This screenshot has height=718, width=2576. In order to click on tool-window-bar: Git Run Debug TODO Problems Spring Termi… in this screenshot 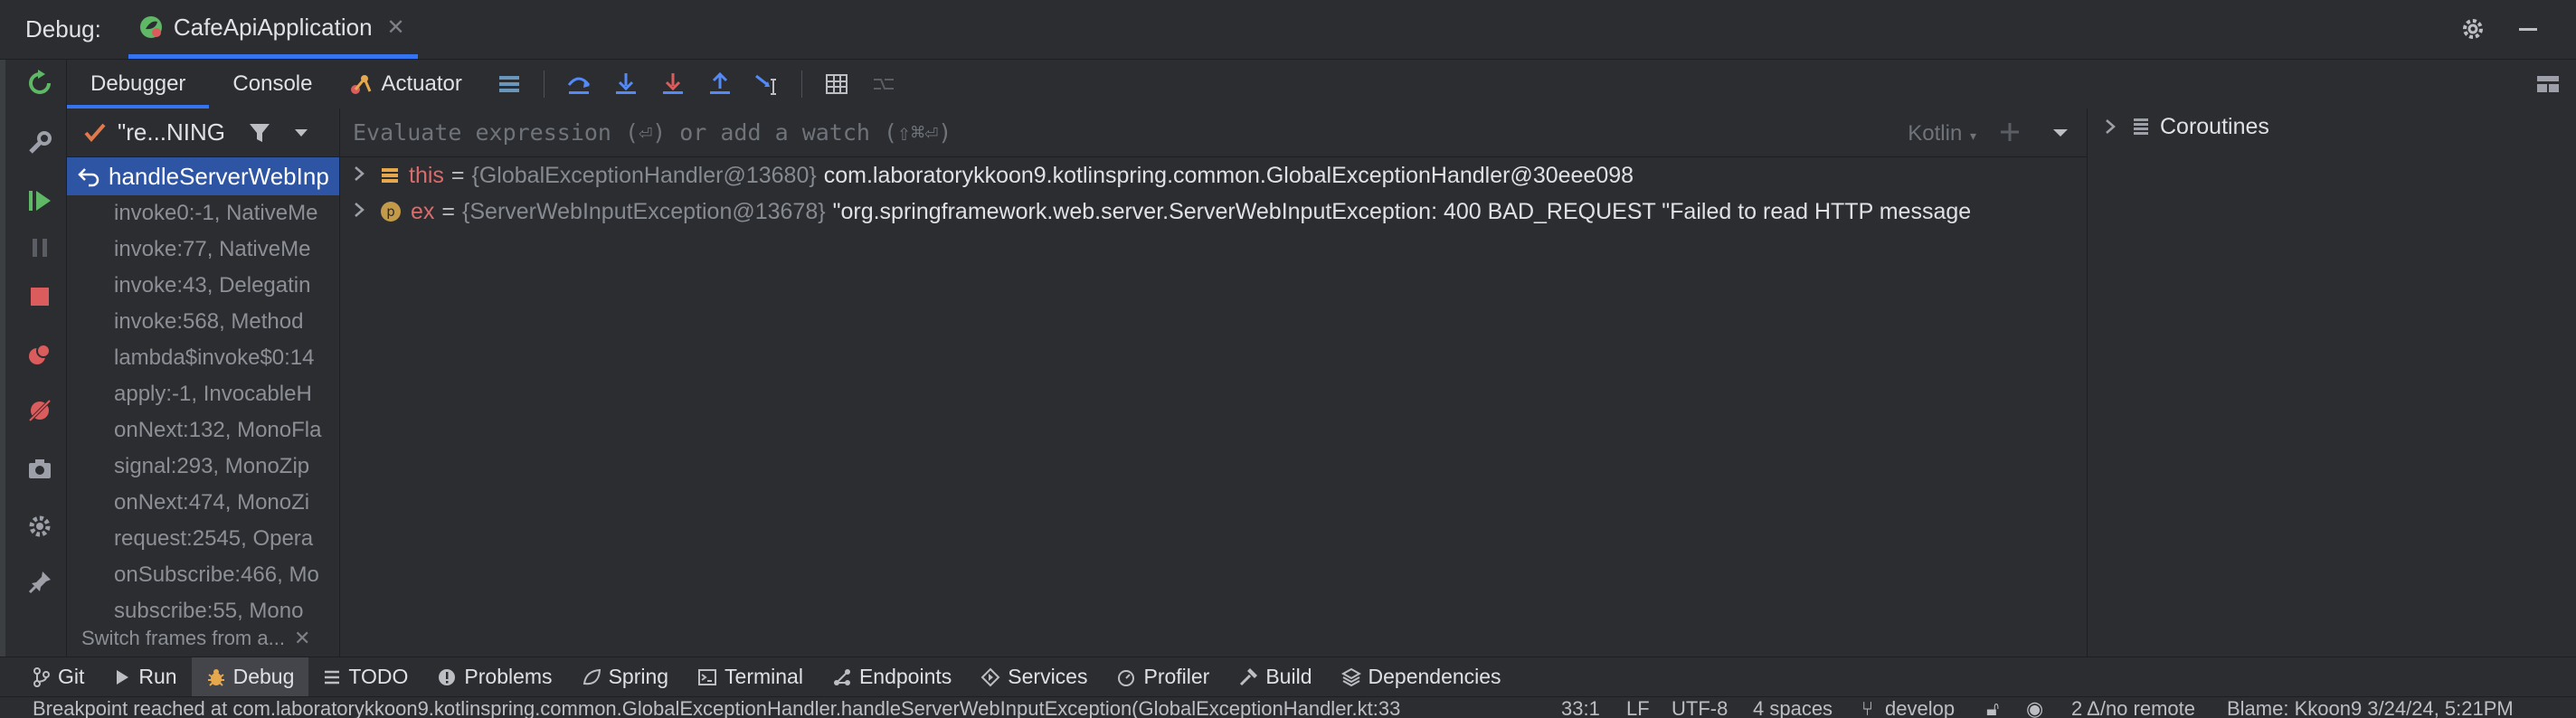, I will do `click(1288, 677)`.